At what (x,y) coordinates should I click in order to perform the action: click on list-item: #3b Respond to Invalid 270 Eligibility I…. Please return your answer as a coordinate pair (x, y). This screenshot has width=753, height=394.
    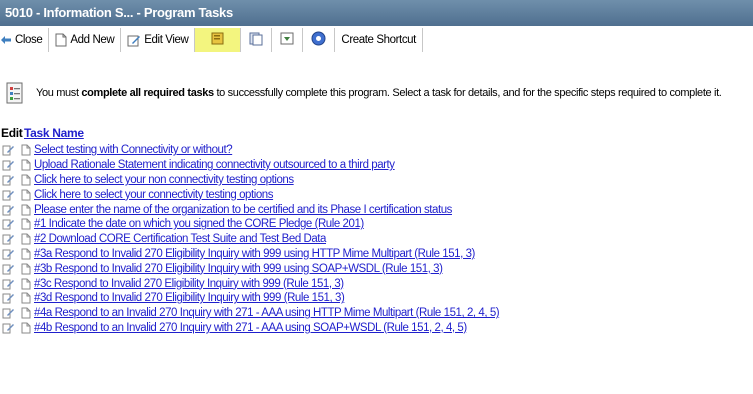
    Looking at the image, I should click on (376, 268).